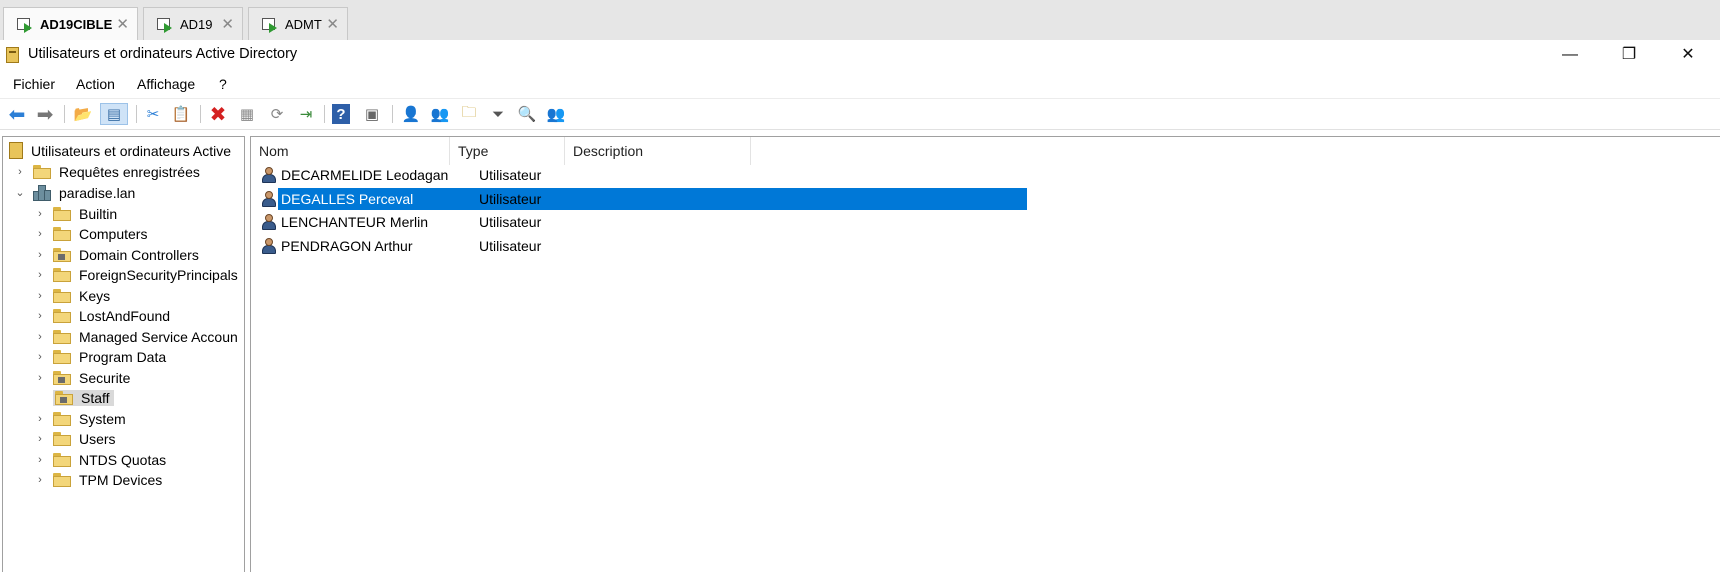  I want to click on copy-icon: 📋, so click(181, 114).